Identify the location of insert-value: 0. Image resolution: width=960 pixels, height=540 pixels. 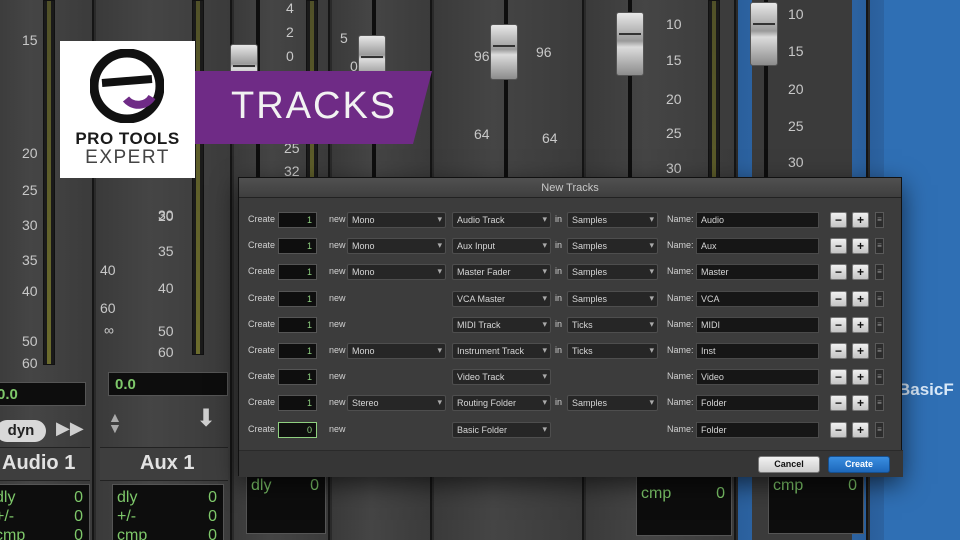
(212, 516).